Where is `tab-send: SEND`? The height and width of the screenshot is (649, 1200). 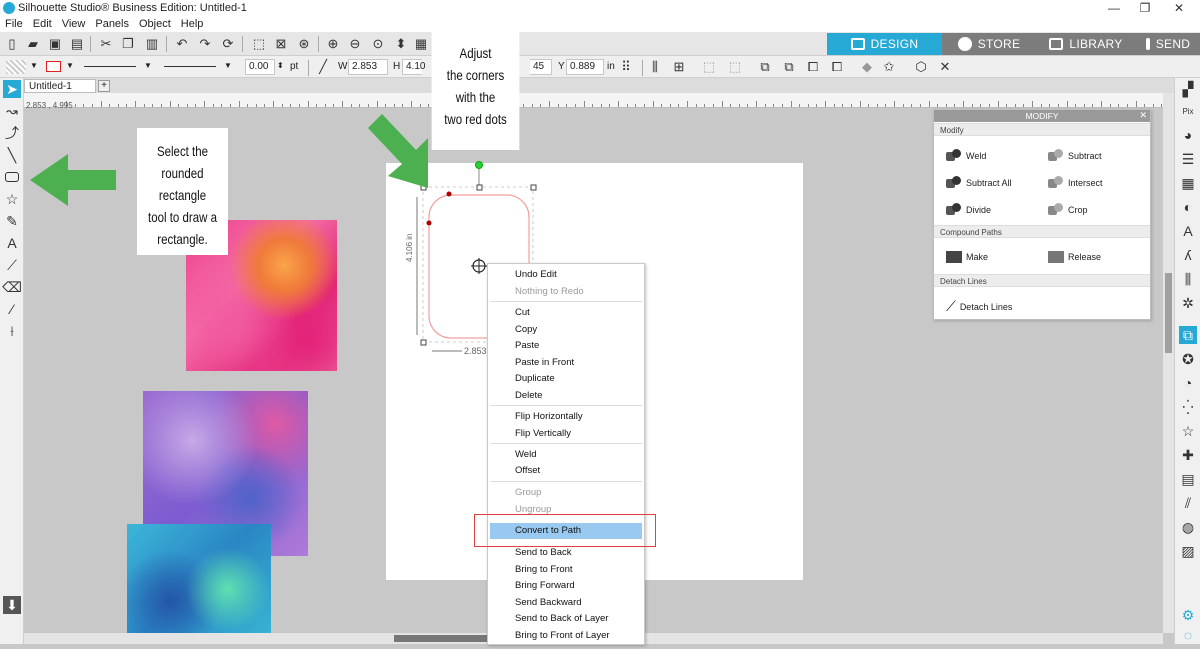 tab-send: SEND is located at coordinates (1168, 44).